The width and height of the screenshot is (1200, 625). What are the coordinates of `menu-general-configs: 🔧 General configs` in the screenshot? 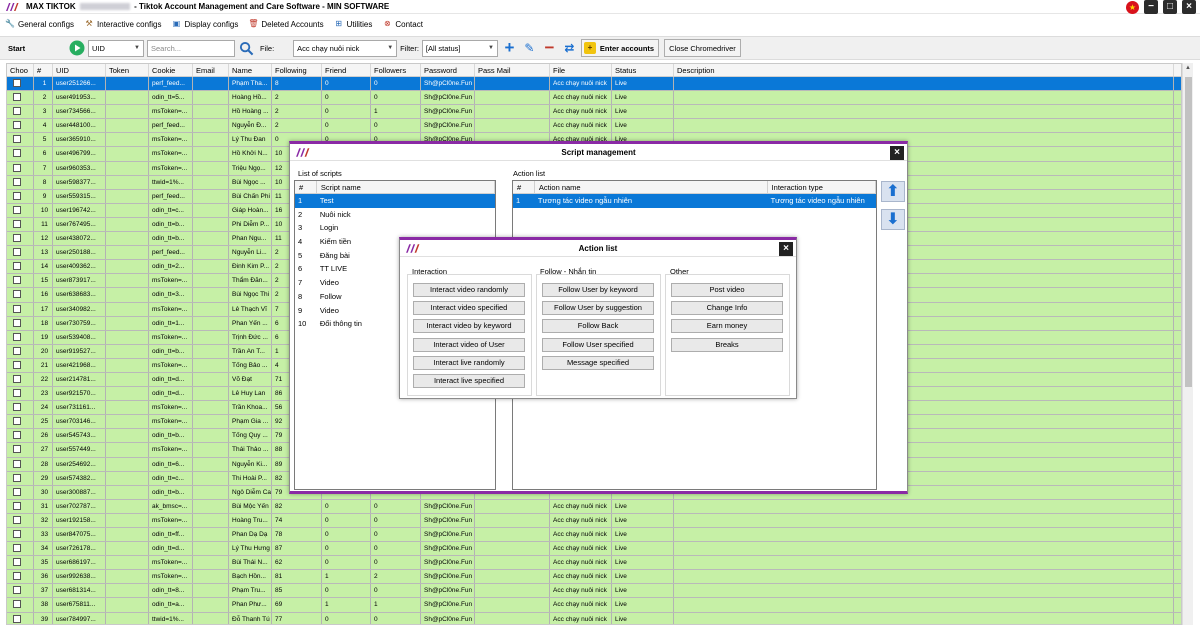 It's located at (39, 24).